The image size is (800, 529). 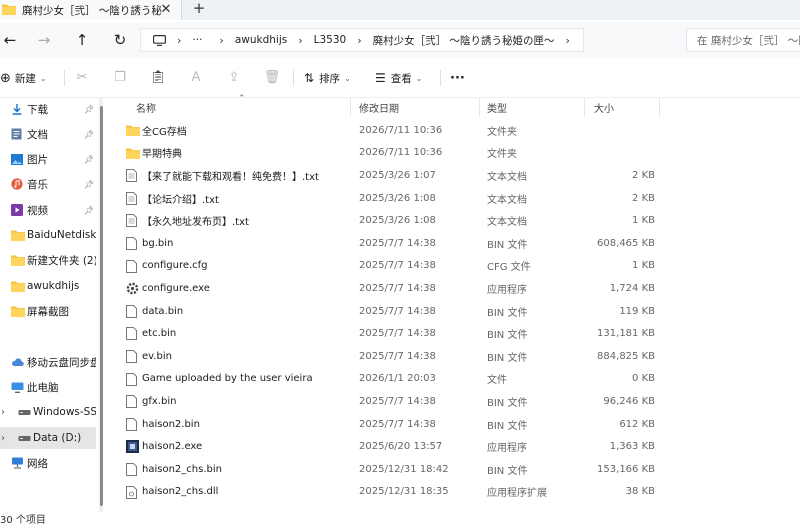 I want to click on tab-active: 廃村少女［弐］ ～陰り誘う秘 ✕, so click(x=91, y=10).